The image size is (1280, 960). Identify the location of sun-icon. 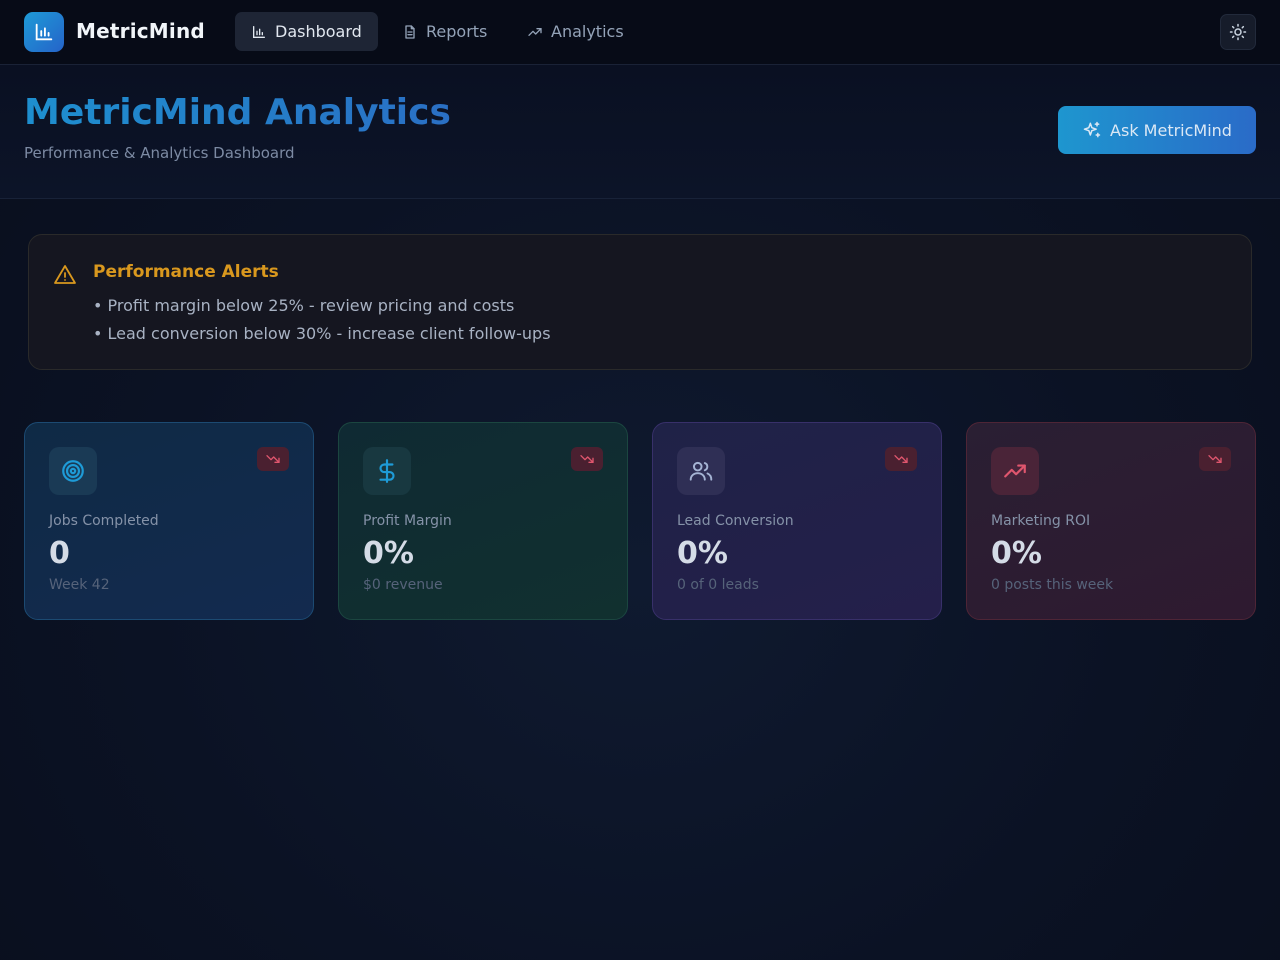
(1238, 32).